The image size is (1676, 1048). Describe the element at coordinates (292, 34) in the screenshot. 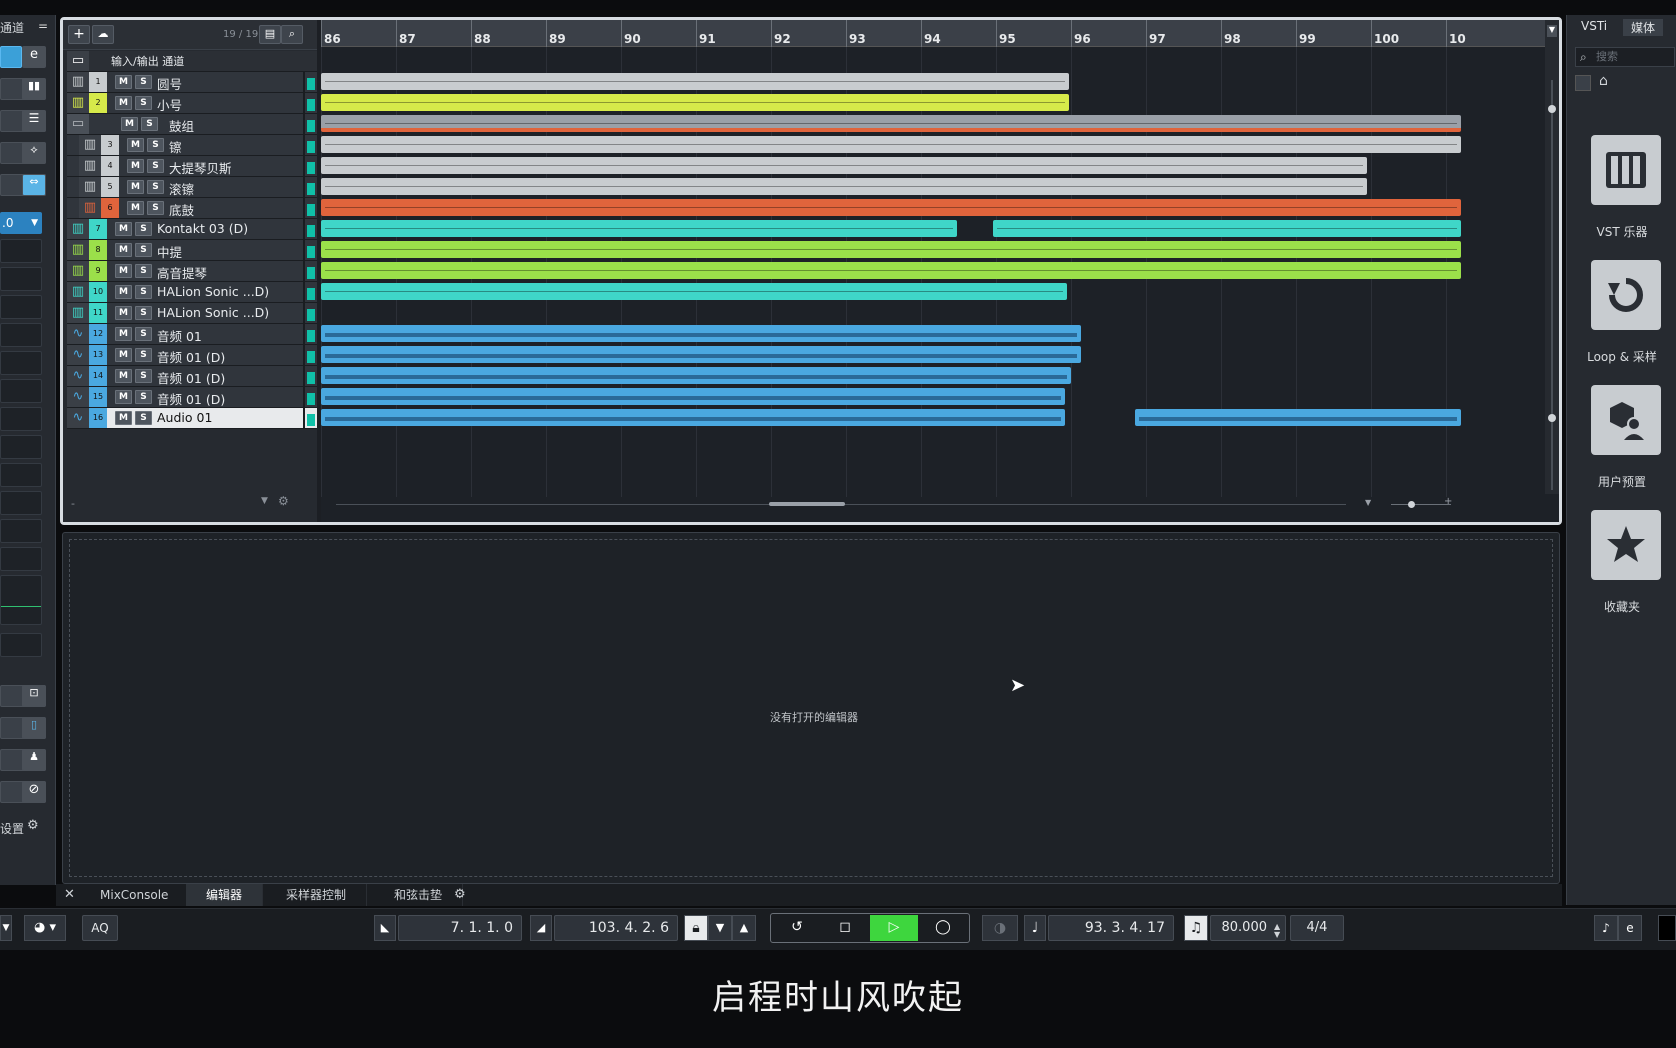

I see `search-icon: ⌕` at that location.